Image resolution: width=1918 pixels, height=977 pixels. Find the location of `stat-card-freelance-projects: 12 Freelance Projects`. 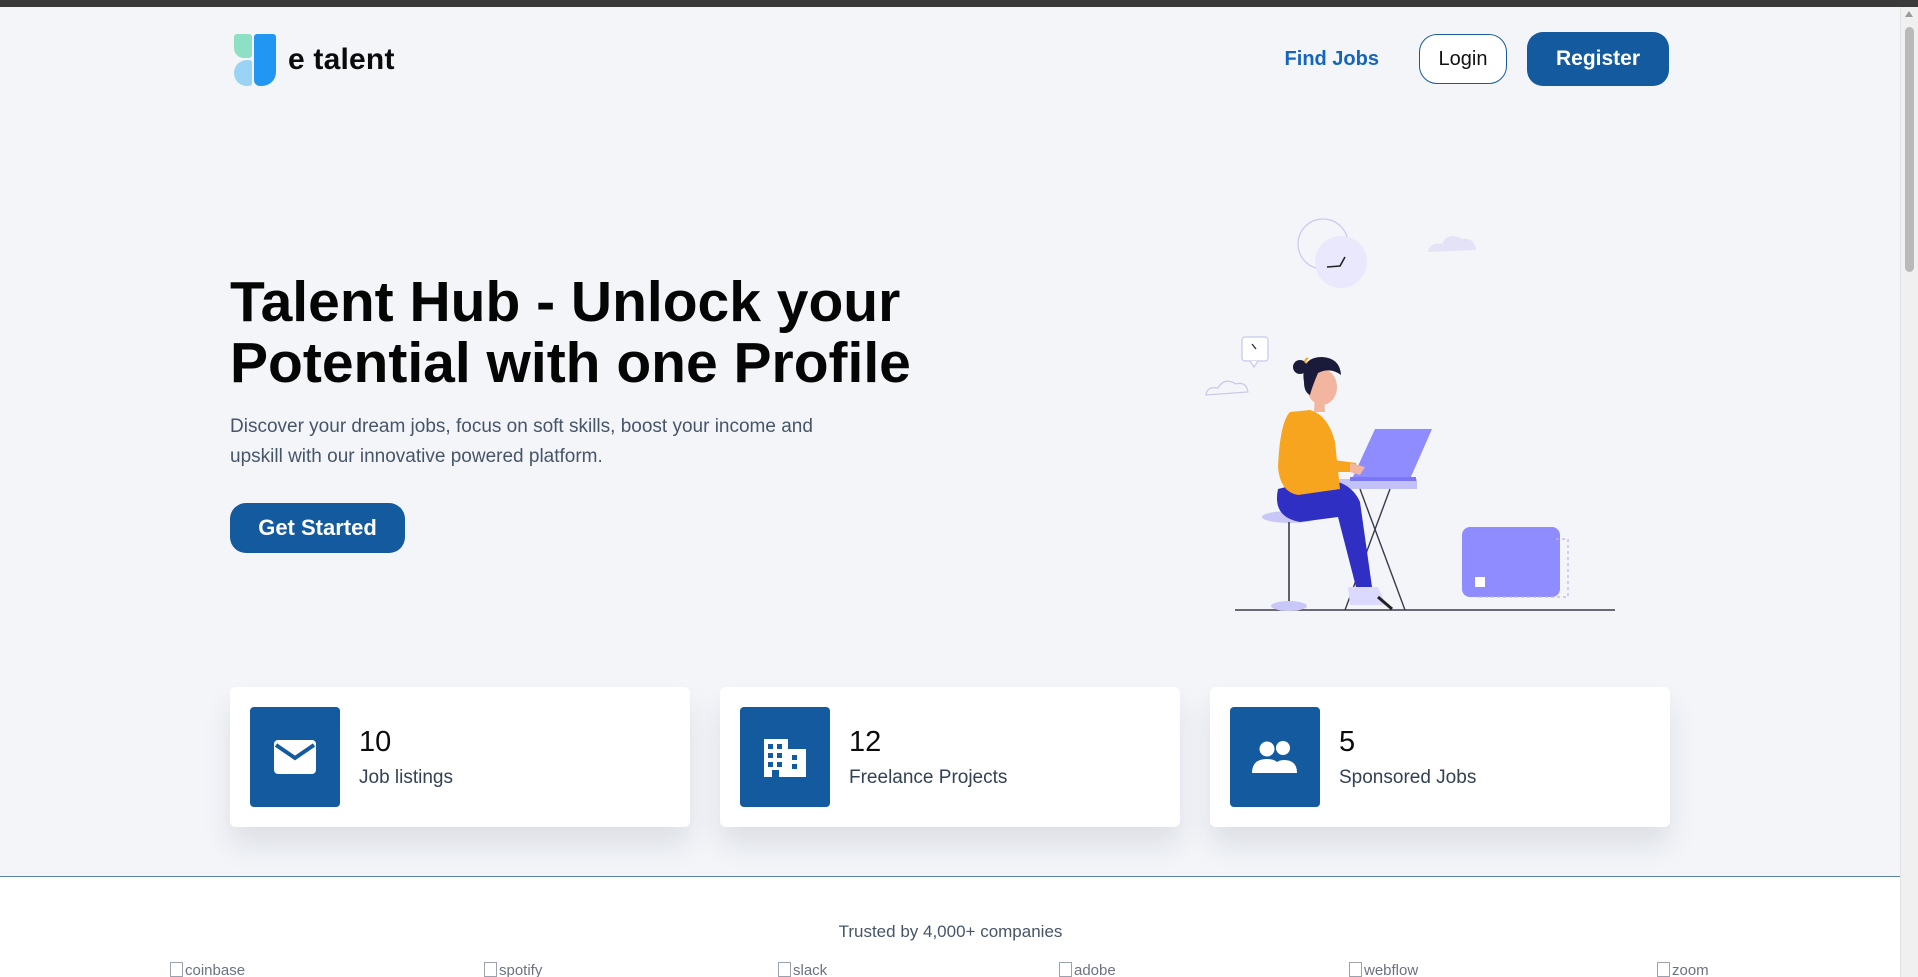

stat-card-freelance-projects: 12 Freelance Projects is located at coordinates (950, 757).